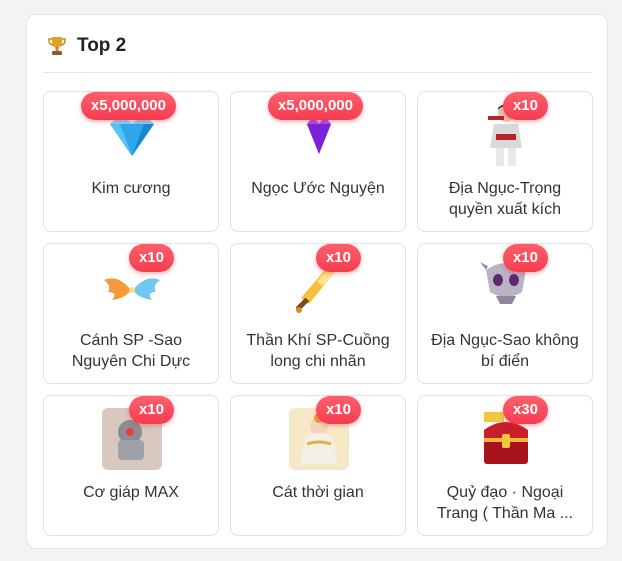 The image size is (622, 561). What do you see at coordinates (505, 351) in the screenshot?
I see `item-name: Địa Ngục-Sao không bí điển` at bounding box center [505, 351].